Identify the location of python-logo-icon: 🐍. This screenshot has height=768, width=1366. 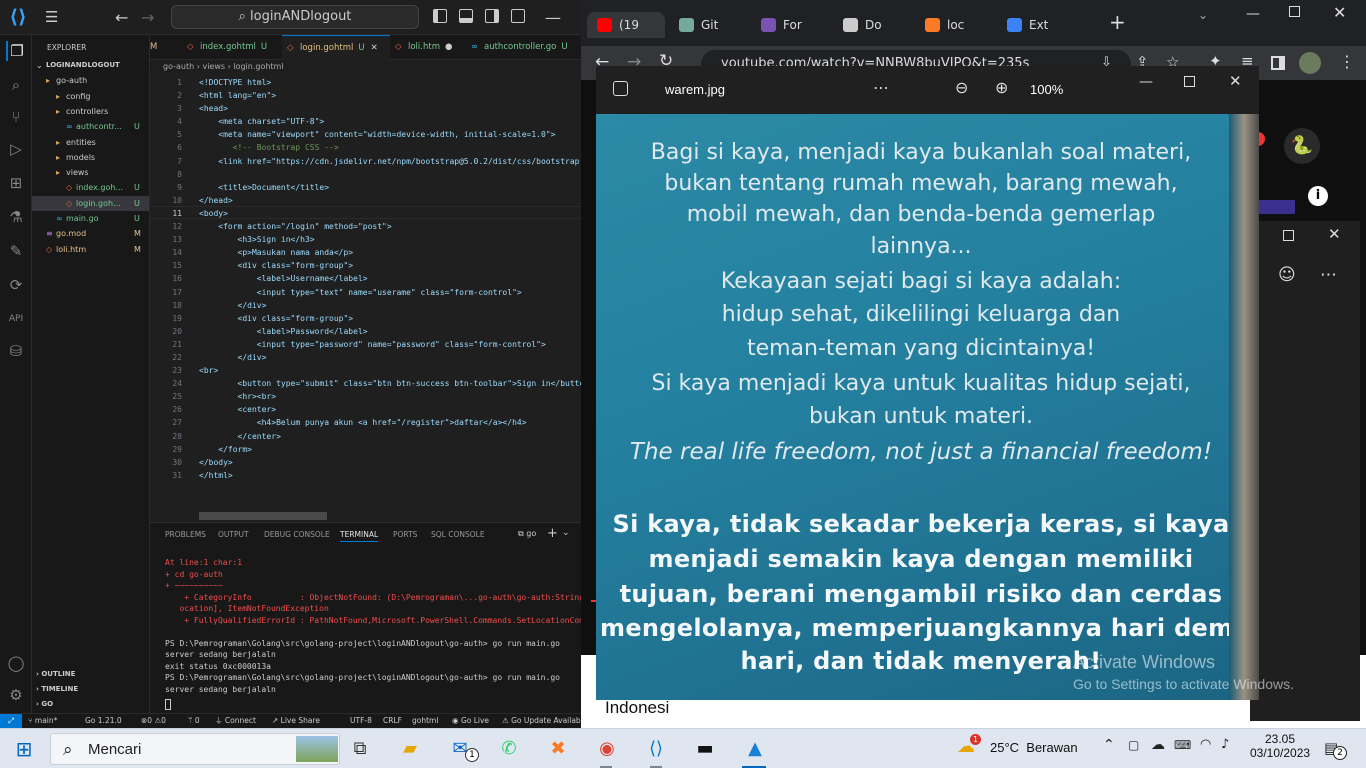
(1302, 146).